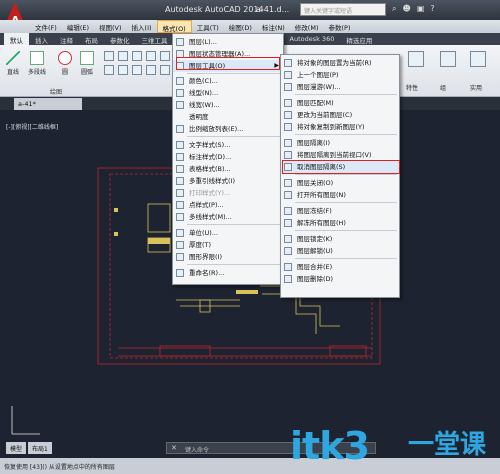  Describe the element at coordinates (151, 70) in the screenshot. I see `mirror-tool-icon` at that location.